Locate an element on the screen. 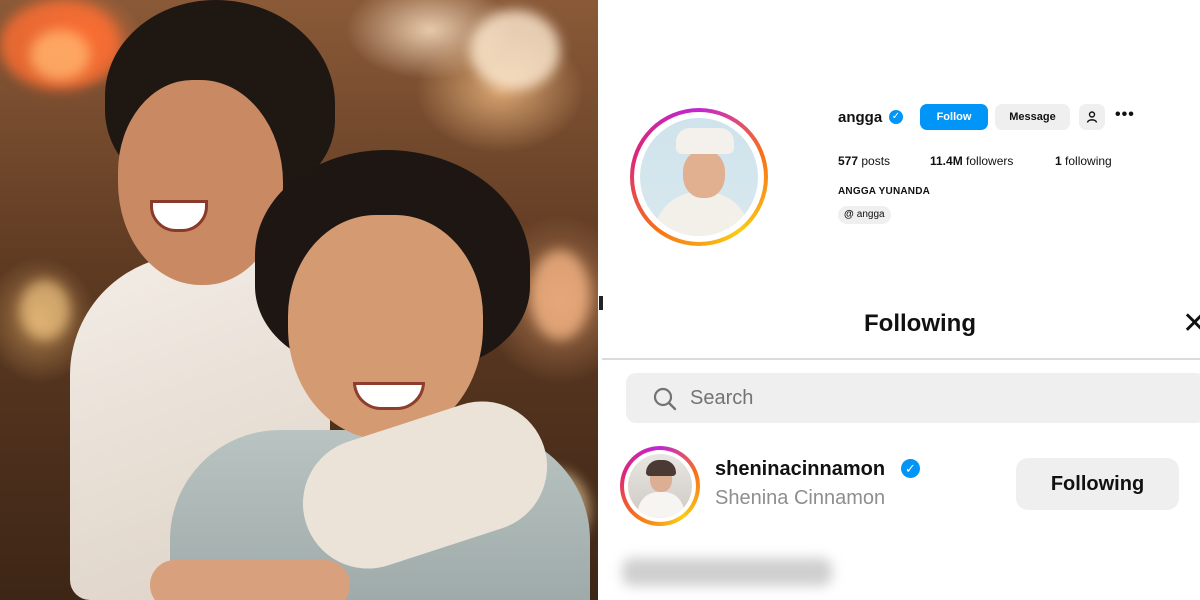  posts-stat: 577 posts is located at coordinates (864, 161).